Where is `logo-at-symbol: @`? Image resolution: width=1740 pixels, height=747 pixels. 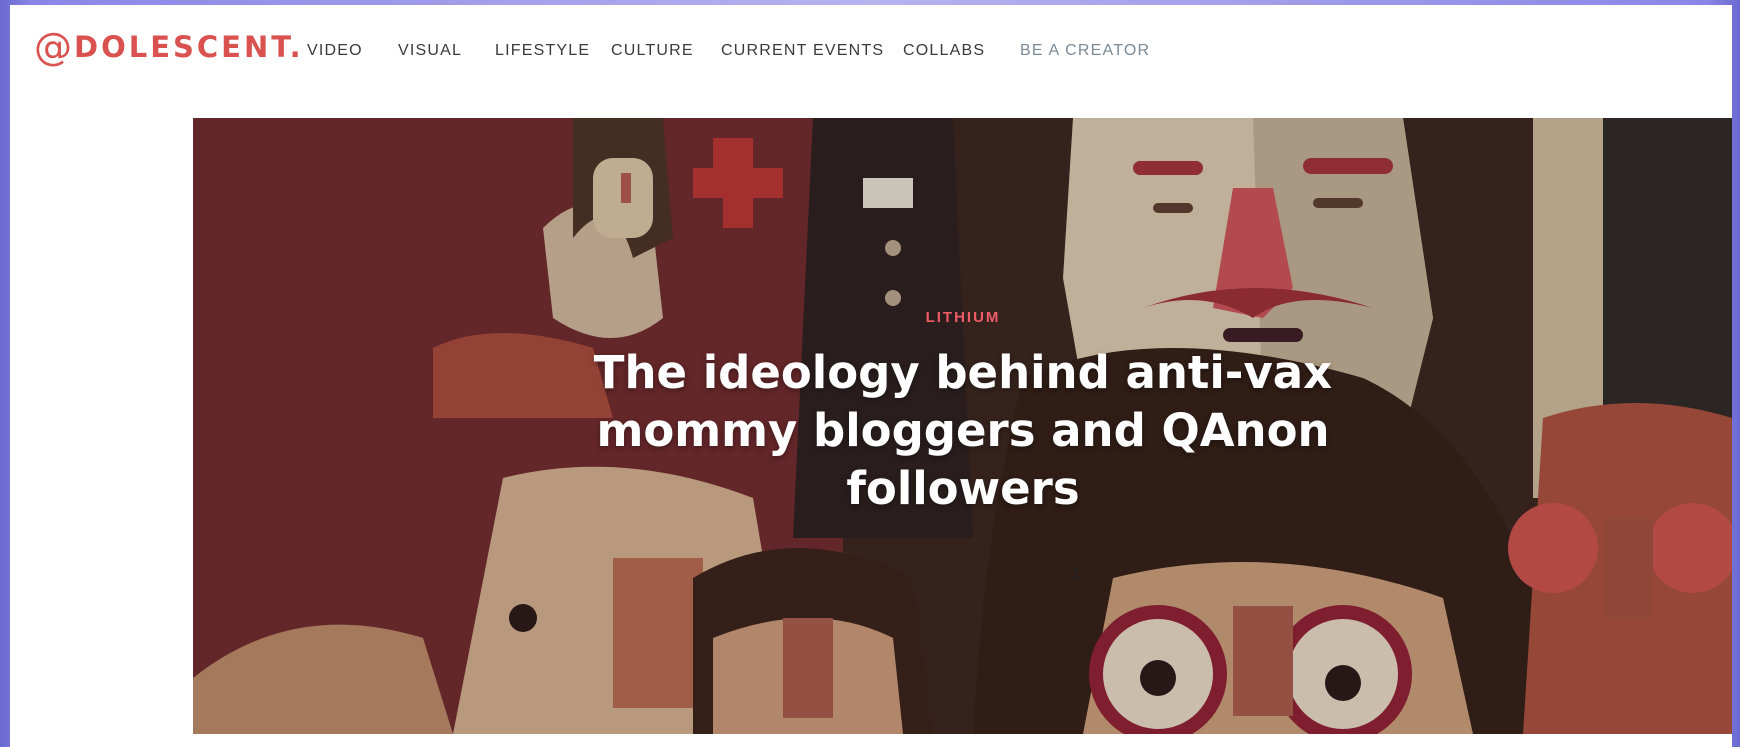
logo-at-symbol: @ is located at coordinates (53, 47).